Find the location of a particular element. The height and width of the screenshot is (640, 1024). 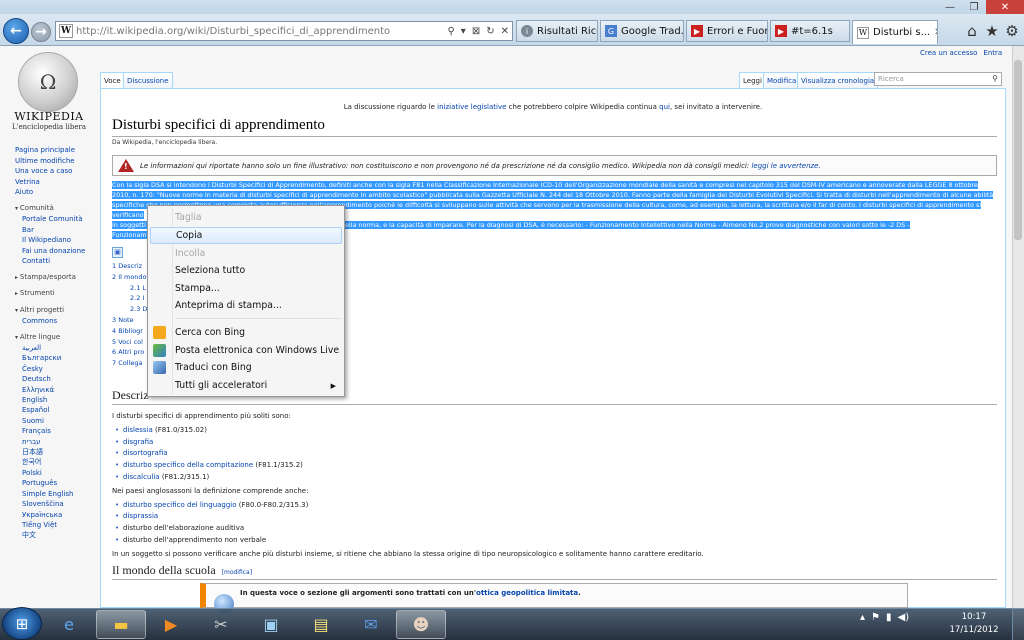

home-icon: ⌂ is located at coordinates (972, 31).